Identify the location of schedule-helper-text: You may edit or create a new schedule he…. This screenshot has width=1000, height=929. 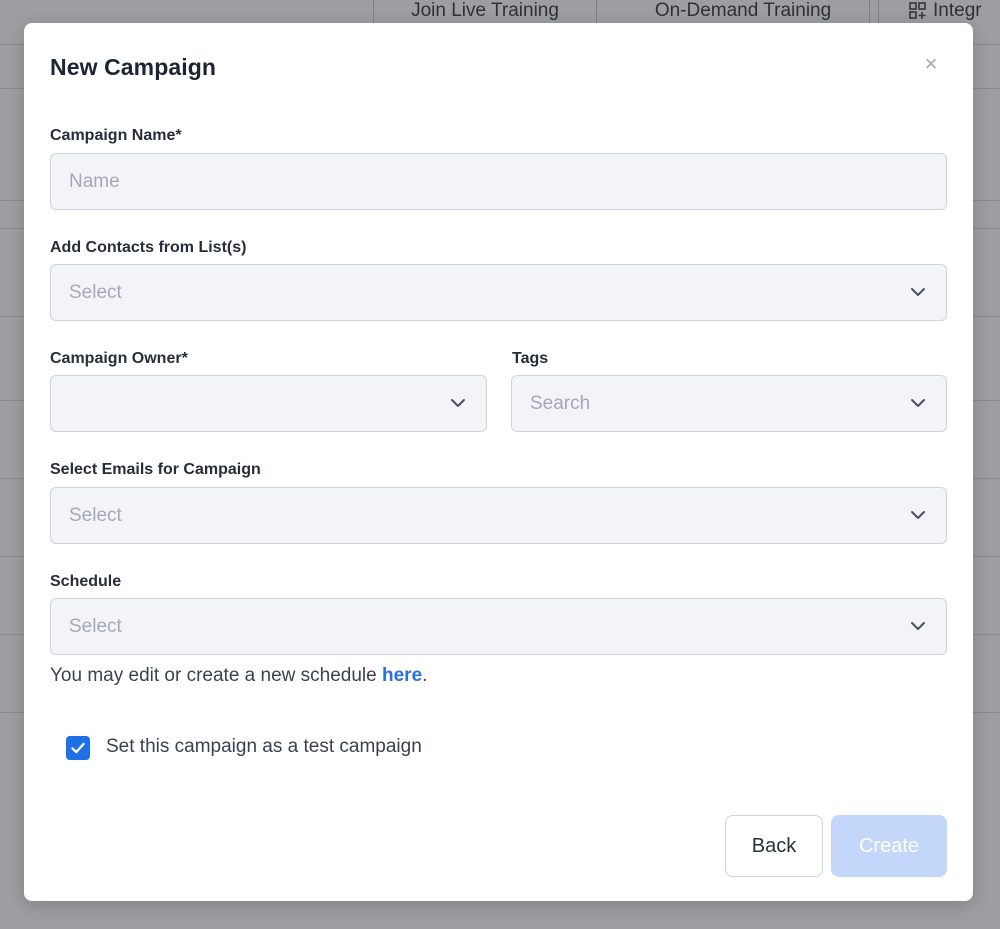
(238, 676).